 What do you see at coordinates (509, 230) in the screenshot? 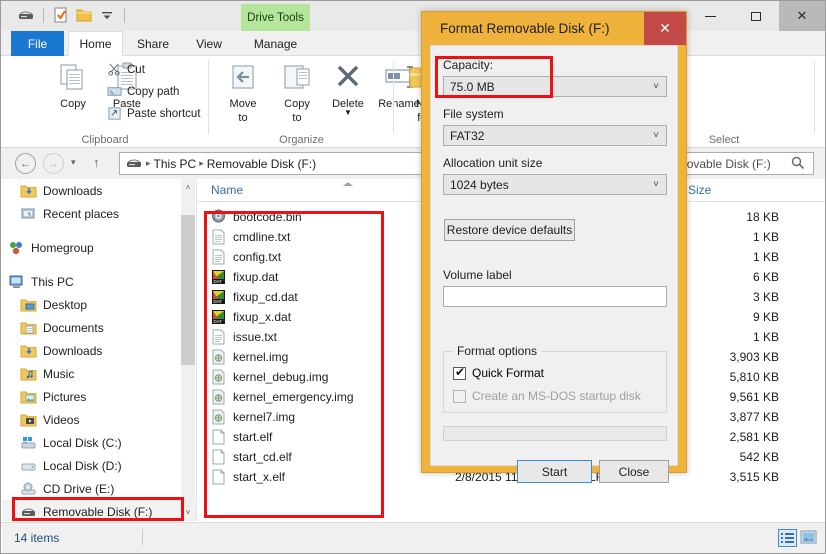
I see `restore-device-defaults-button: Restore device defaults` at bounding box center [509, 230].